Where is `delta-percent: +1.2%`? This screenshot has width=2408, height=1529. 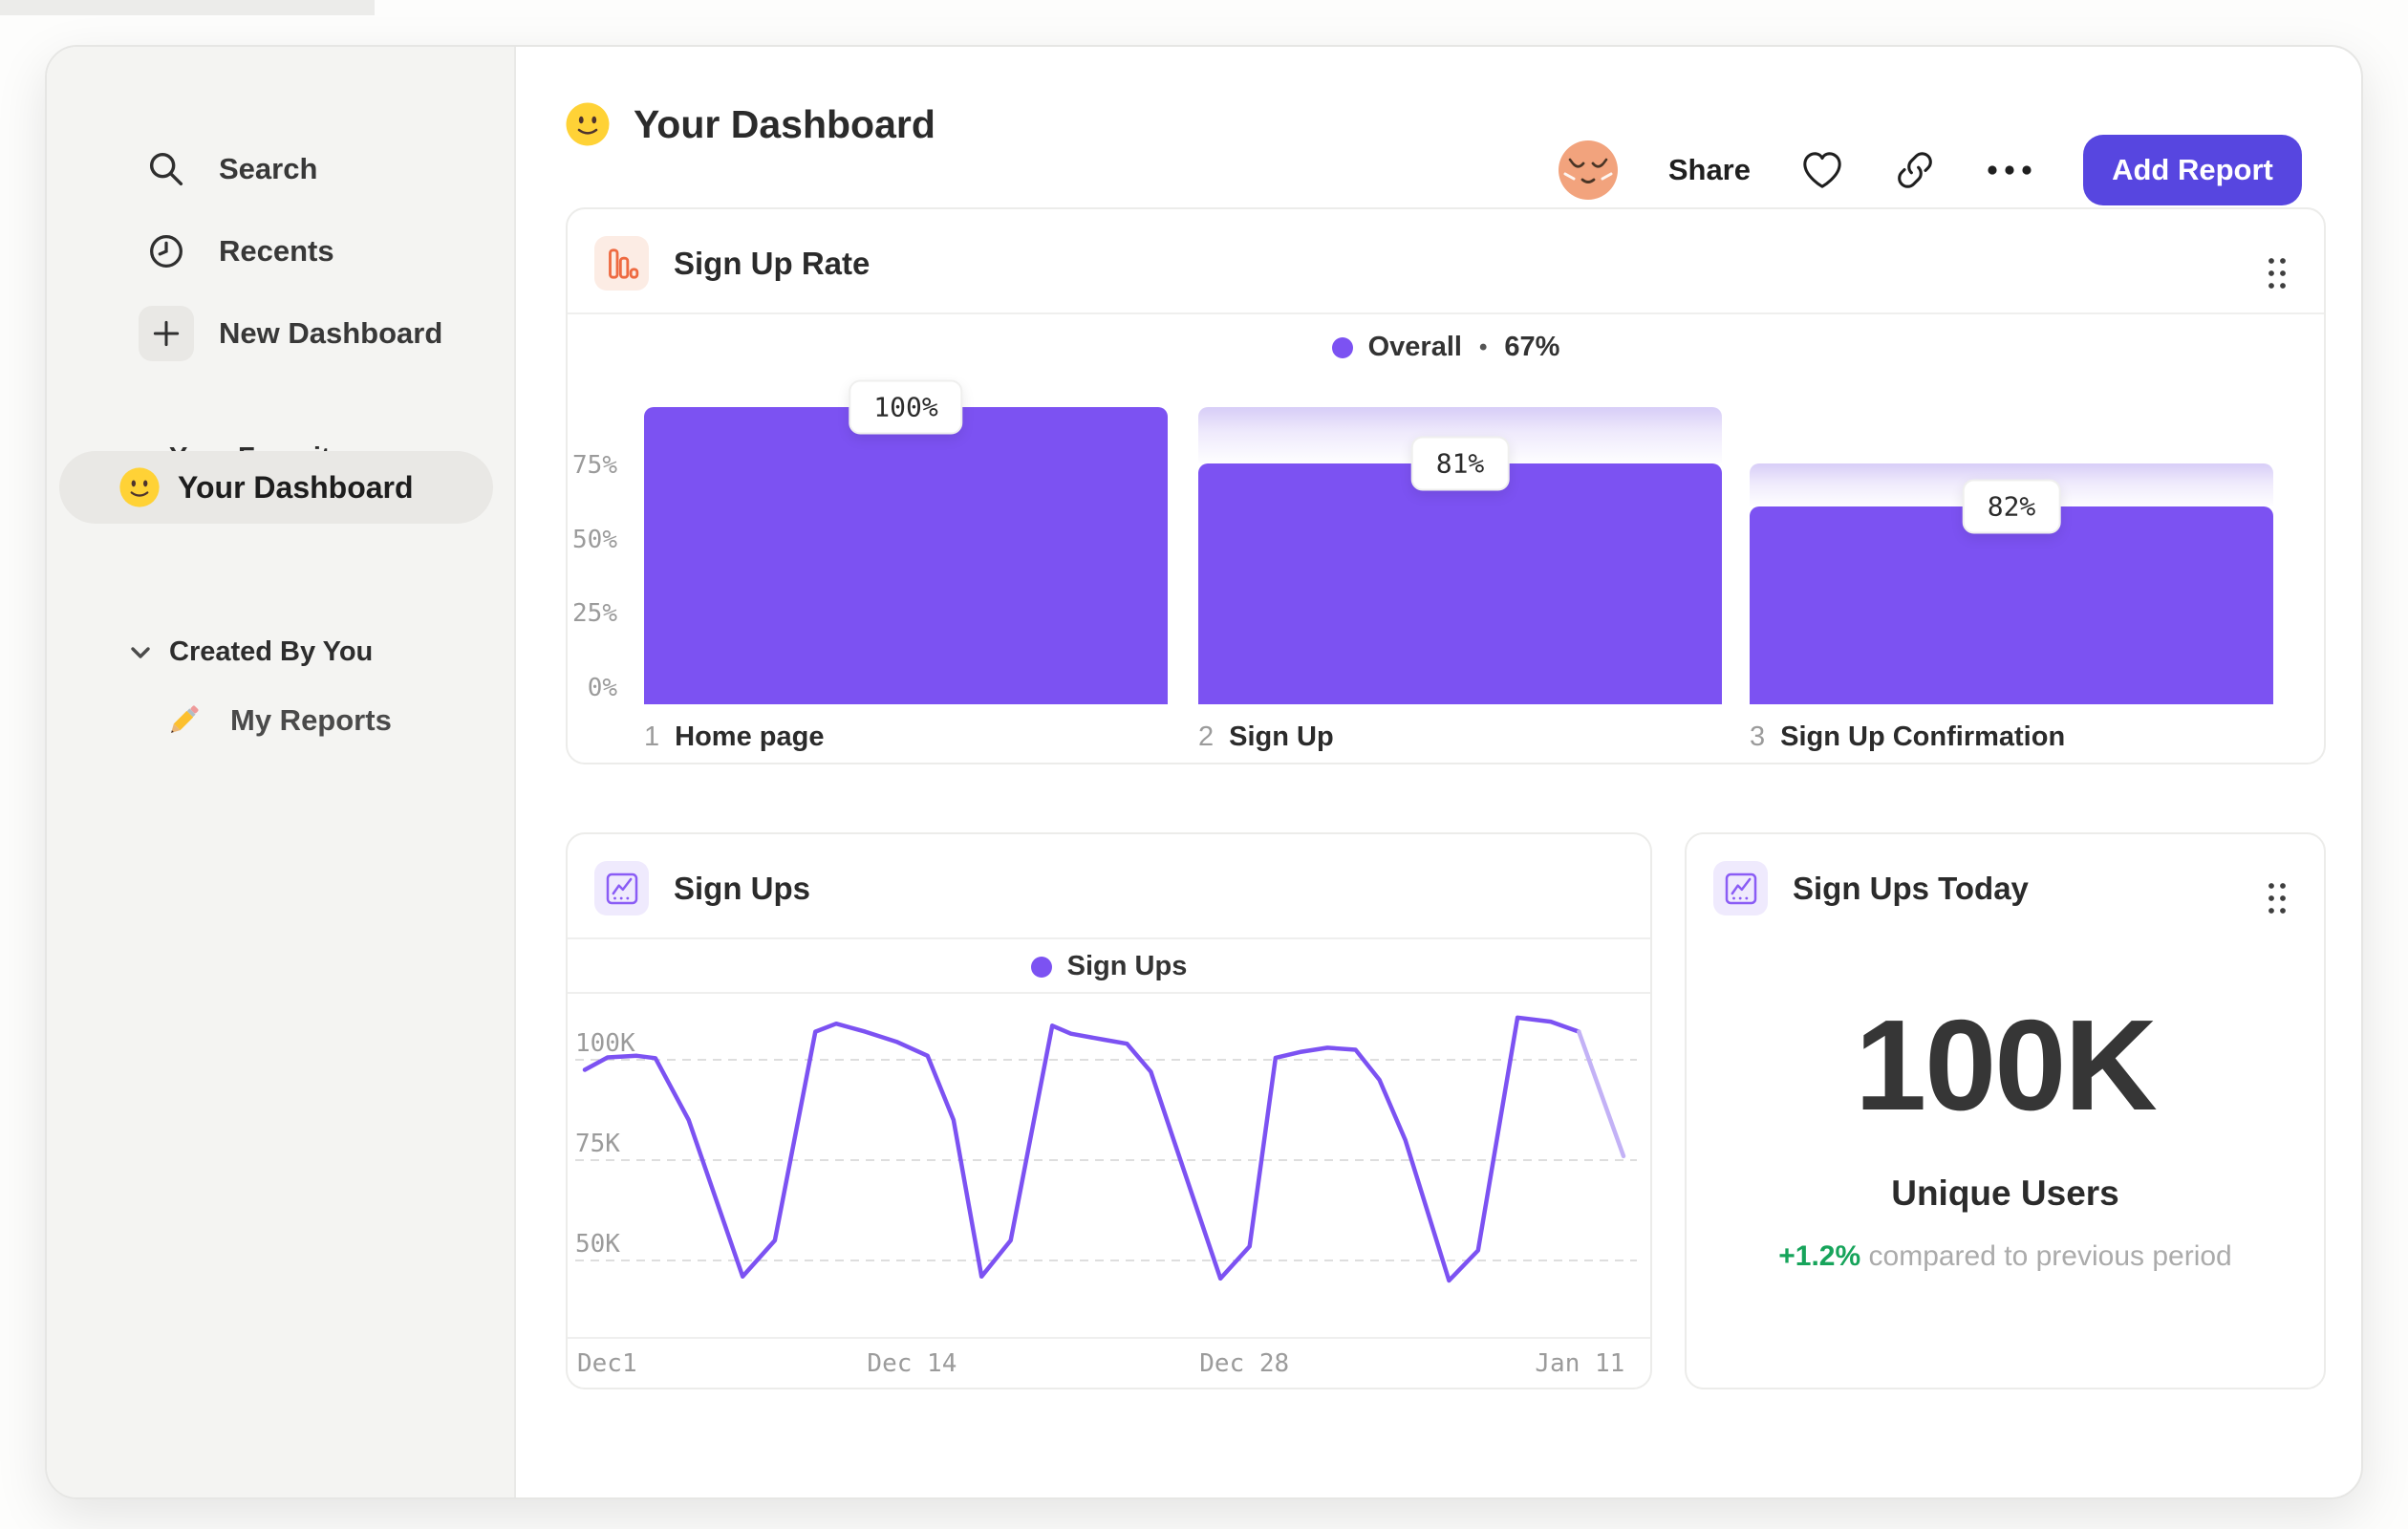 delta-percent: +1.2% is located at coordinates (1820, 1256).